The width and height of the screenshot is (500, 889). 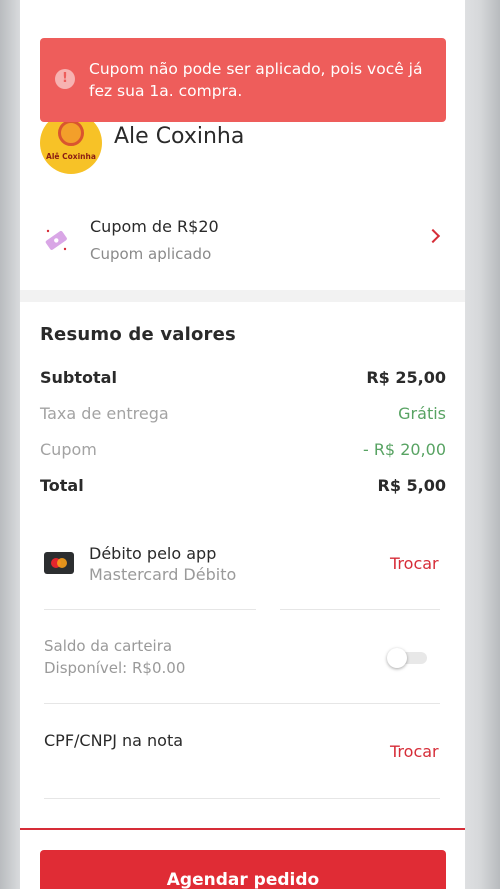 I want to click on payment-method: Débito pelo app, so click(x=153, y=553).